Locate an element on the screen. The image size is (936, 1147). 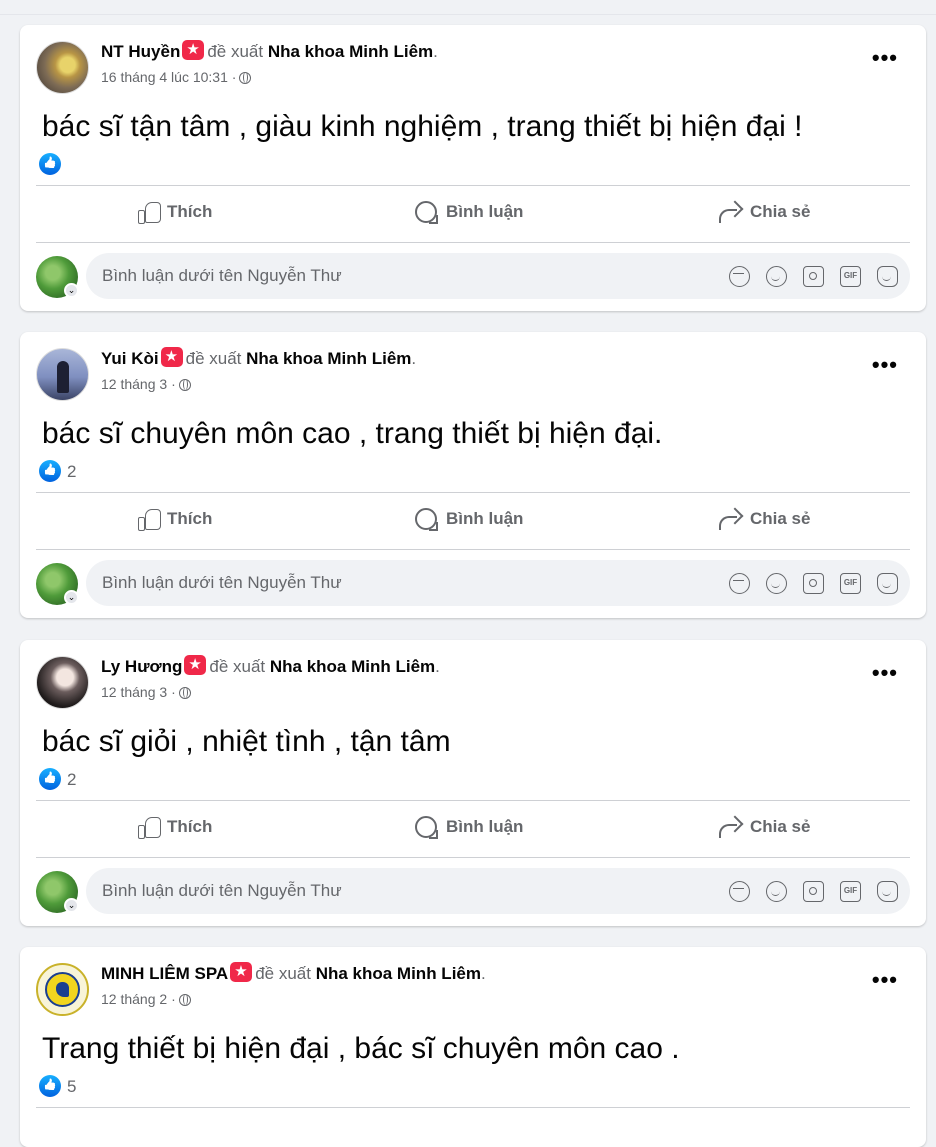
post-header: NT Huyềnđề xuất Nha khoa Minh Liêm. is located at coordinates (269, 51).